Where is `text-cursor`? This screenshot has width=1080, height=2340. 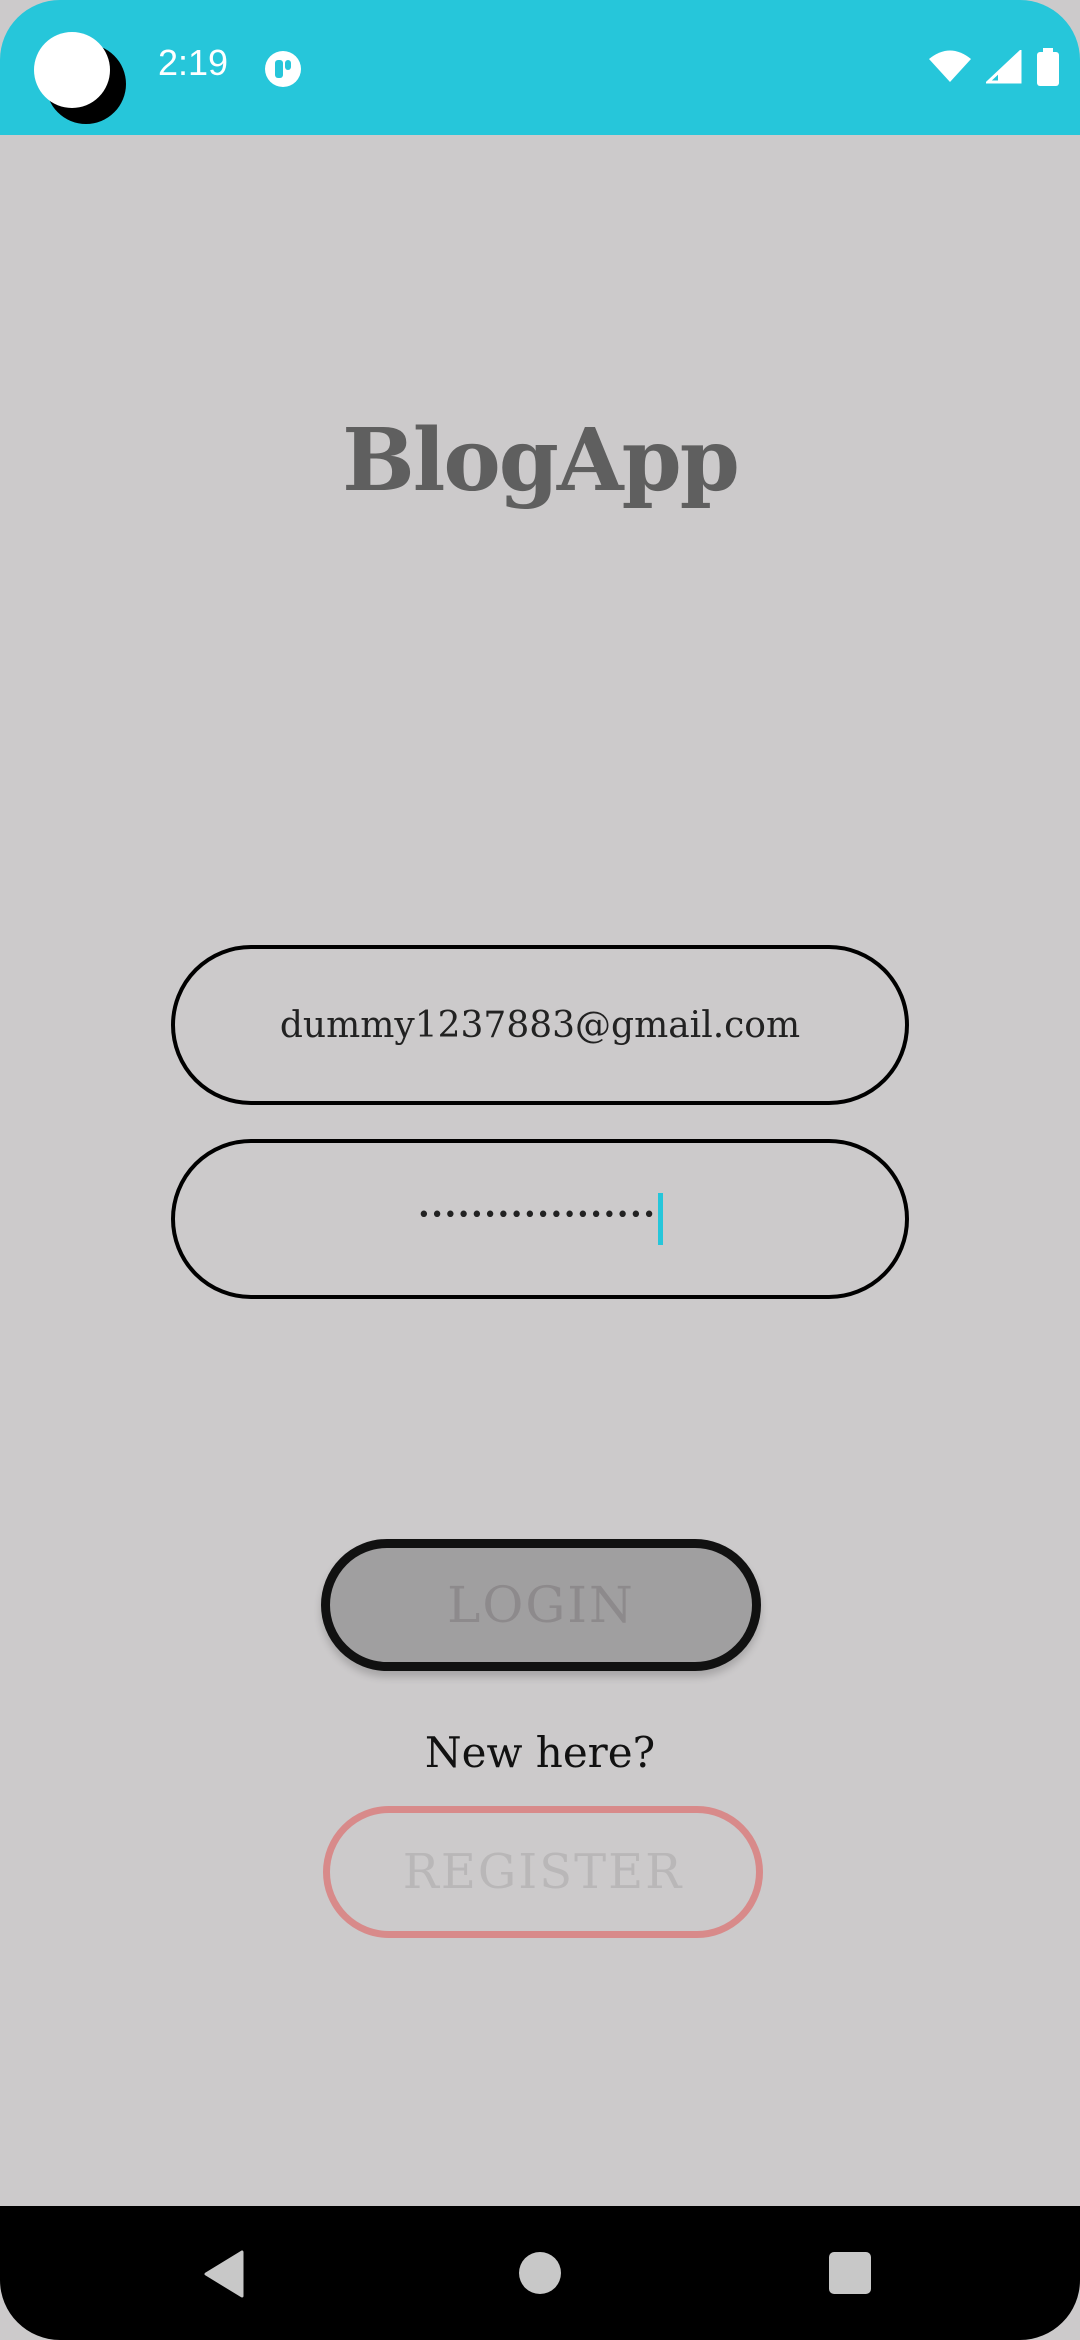
text-cursor is located at coordinates (660, 1219).